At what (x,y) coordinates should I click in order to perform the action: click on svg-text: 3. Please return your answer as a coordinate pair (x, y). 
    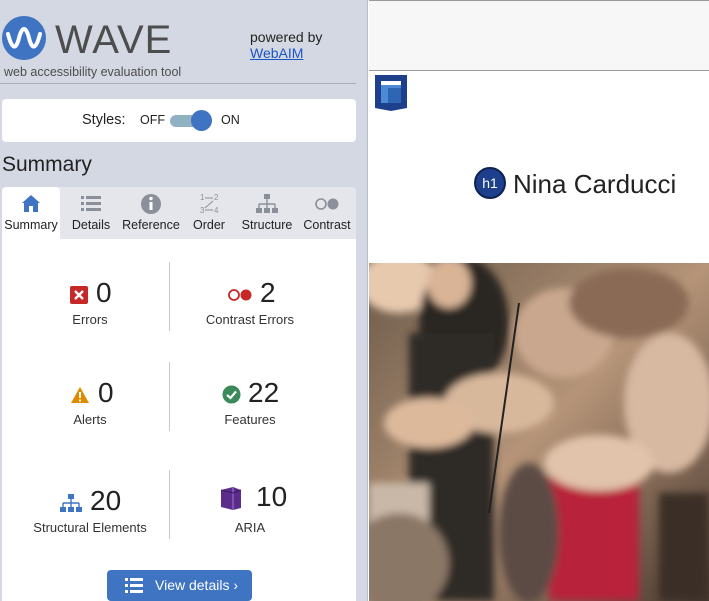
    Looking at the image, I should click on (202, 210).